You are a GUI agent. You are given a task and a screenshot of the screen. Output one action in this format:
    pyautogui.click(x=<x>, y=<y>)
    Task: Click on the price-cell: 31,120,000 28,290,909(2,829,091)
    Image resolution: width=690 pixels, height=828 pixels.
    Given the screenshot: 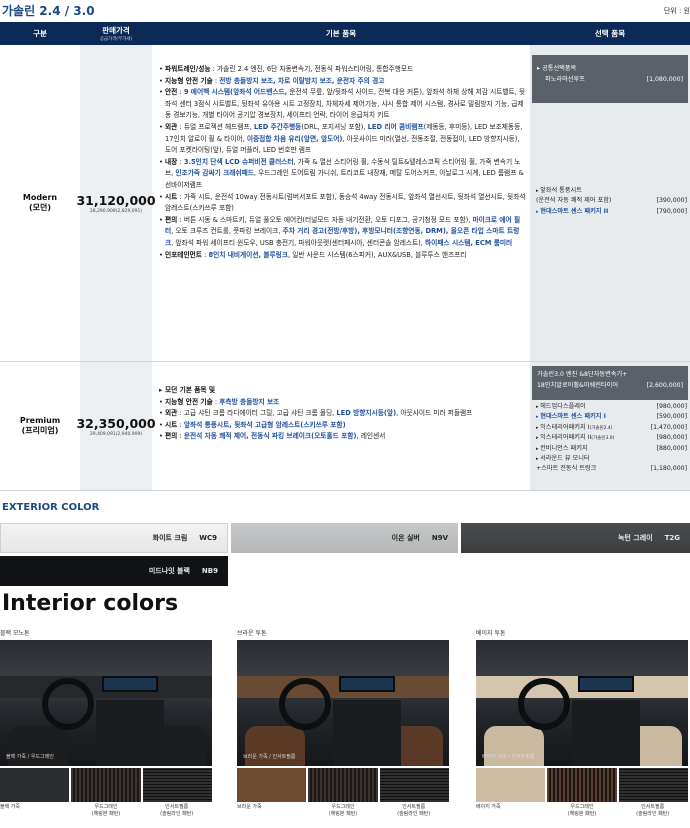 What is the action you would take?
    pyautogui.click(x=116, y=203)
    